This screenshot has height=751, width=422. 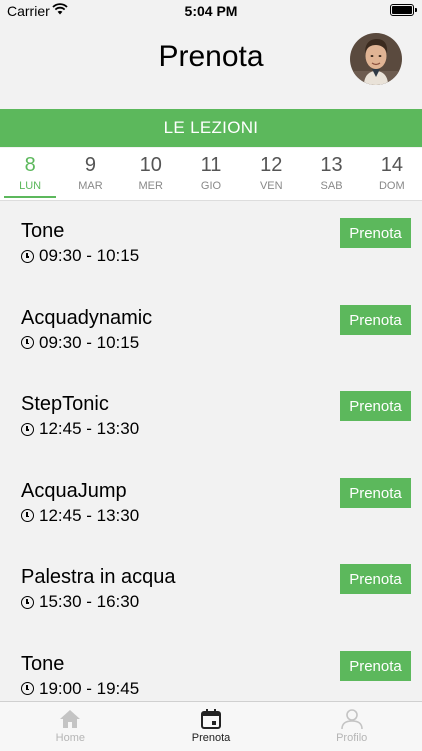 What do you see at coordinates (74, 490) in the screenshot?
I see `lesson-name: AcquaJump` at bounding box center [74, 490].